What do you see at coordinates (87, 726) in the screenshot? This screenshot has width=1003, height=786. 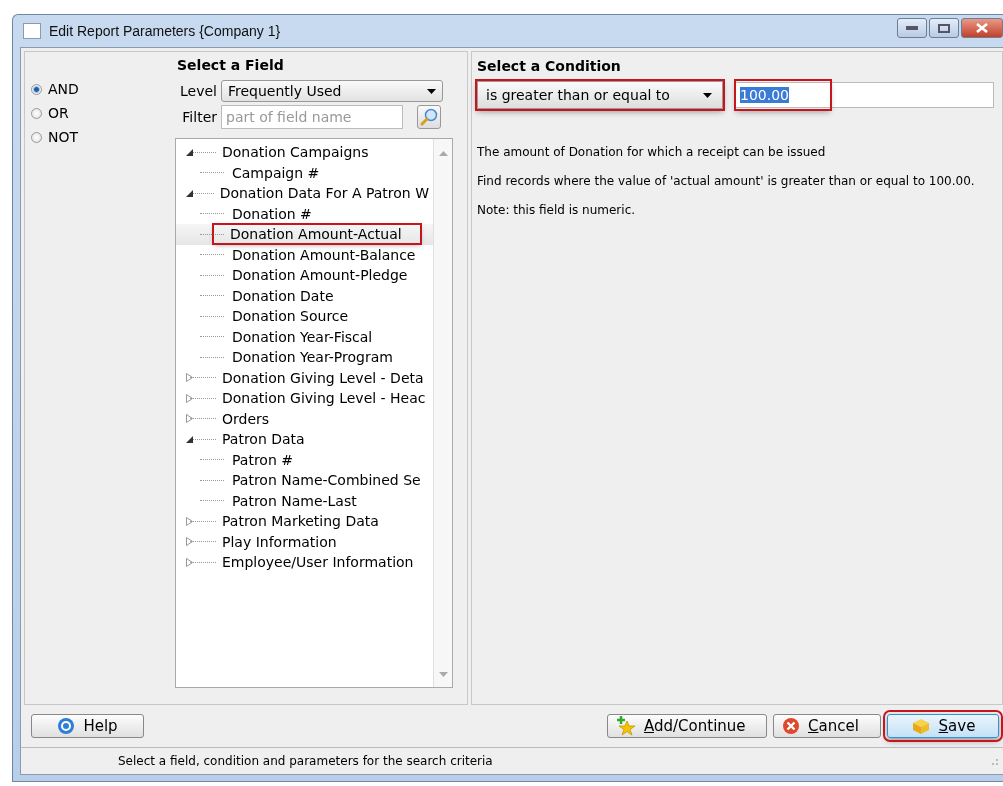 I see `help-button: Help` at bounding box center [87, 726].